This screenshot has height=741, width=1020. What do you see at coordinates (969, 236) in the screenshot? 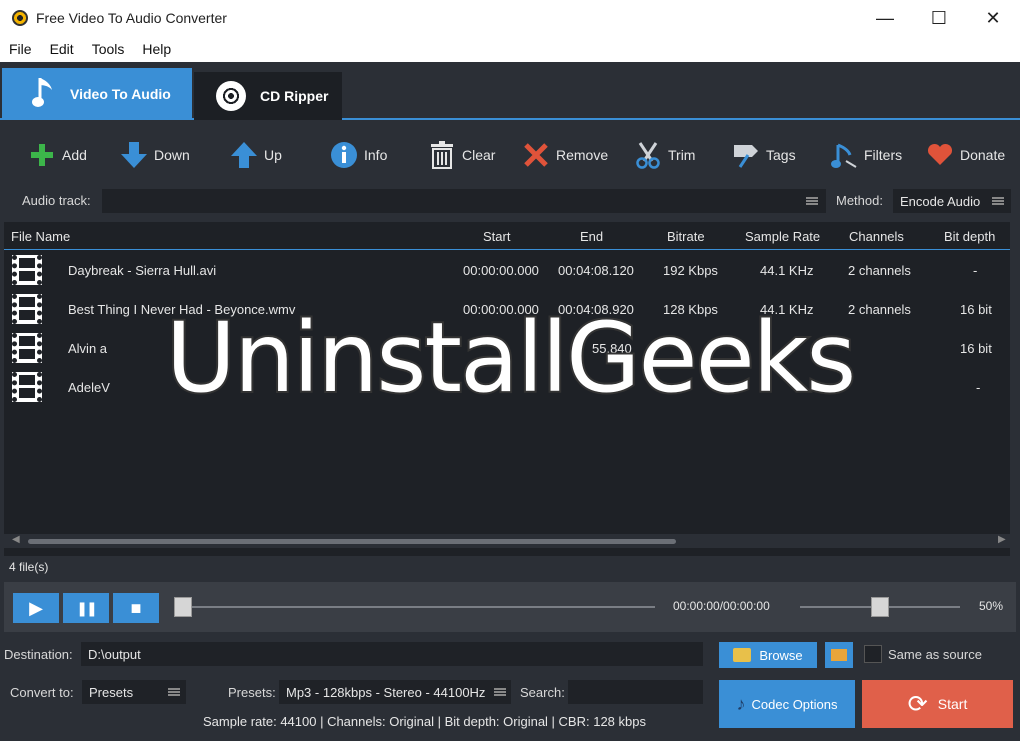
I see `col-bit-depth: Bit depth` at bounding box center [969, 236].